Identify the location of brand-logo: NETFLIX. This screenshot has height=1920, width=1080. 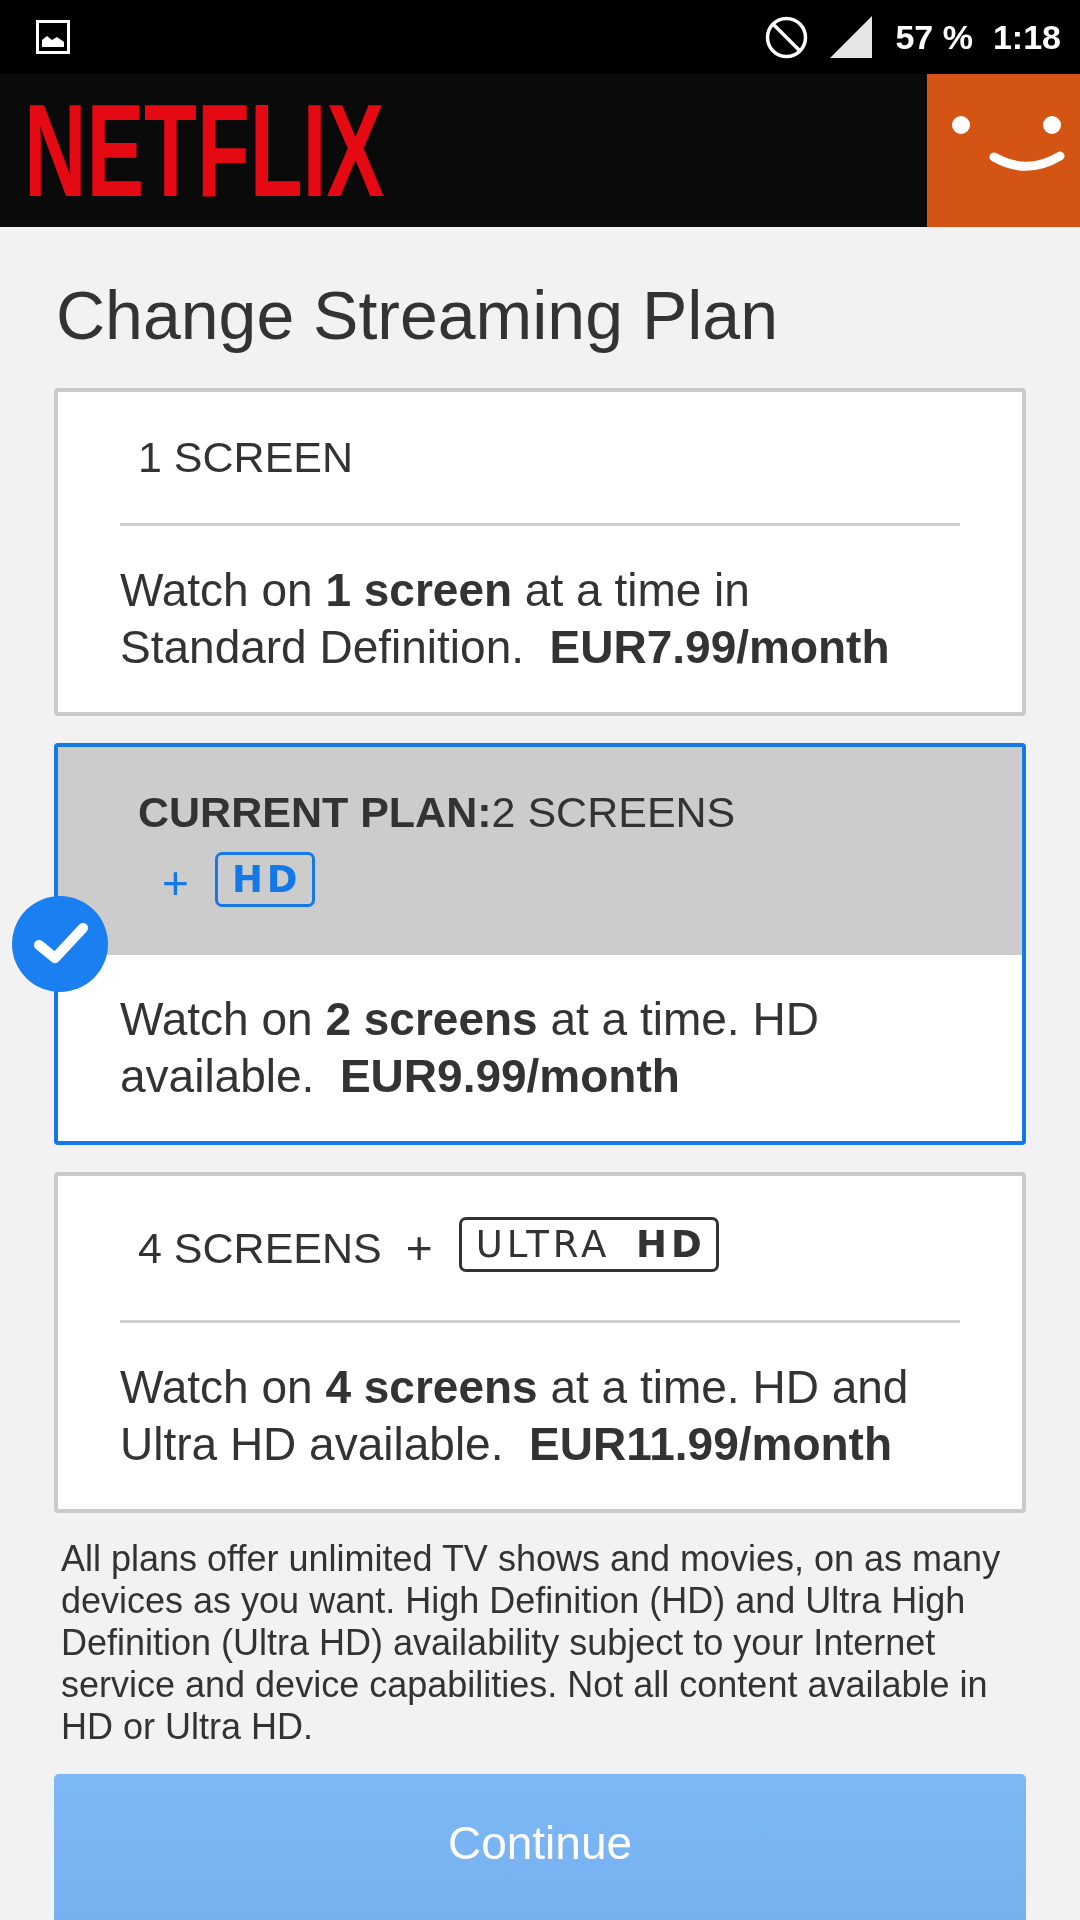
(204, 150).